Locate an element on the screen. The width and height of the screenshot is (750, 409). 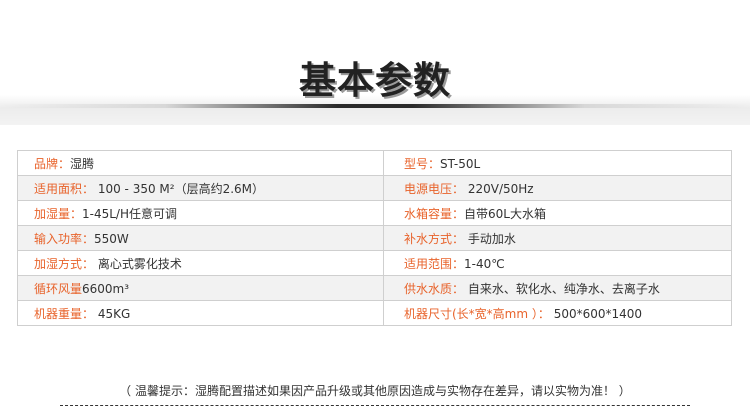
spec-cell-weight: 机器重量： 45KG is located at coordinates (200, 313).